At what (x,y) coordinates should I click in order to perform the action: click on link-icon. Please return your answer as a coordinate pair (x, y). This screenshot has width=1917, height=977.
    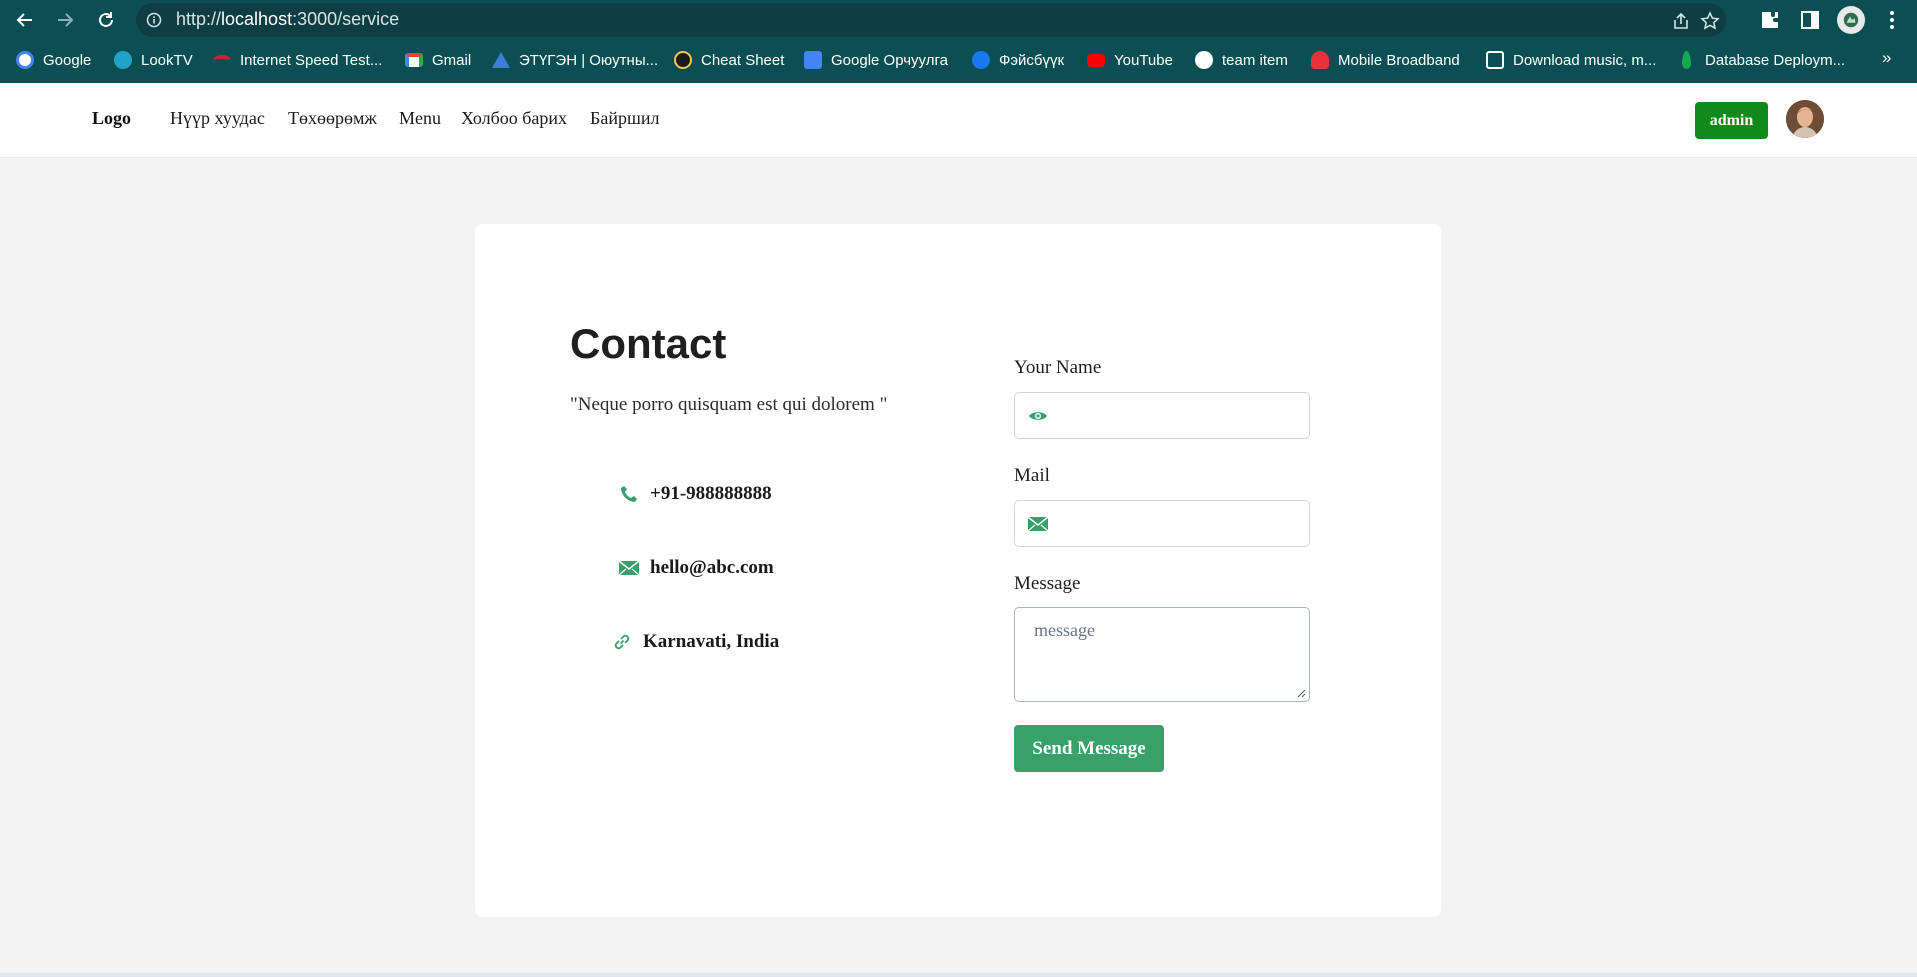
    Looking at the image, I should click on (622, 642).